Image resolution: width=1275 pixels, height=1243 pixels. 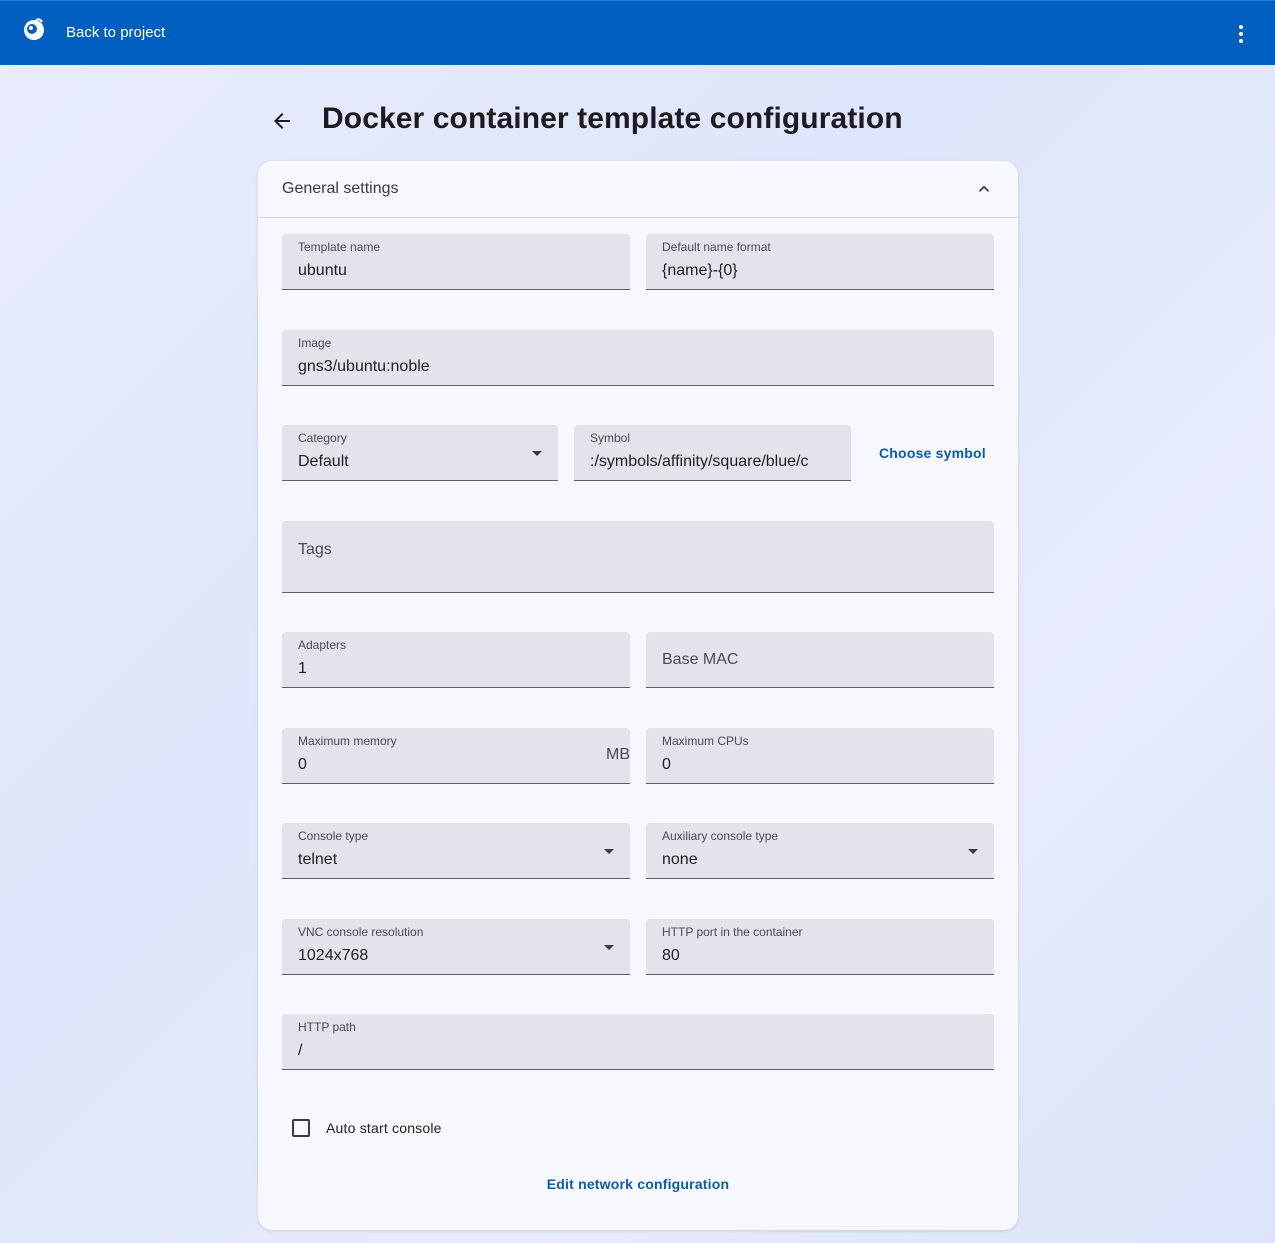 I want to click on adapters-value: 1, so click(x=302, y=668).